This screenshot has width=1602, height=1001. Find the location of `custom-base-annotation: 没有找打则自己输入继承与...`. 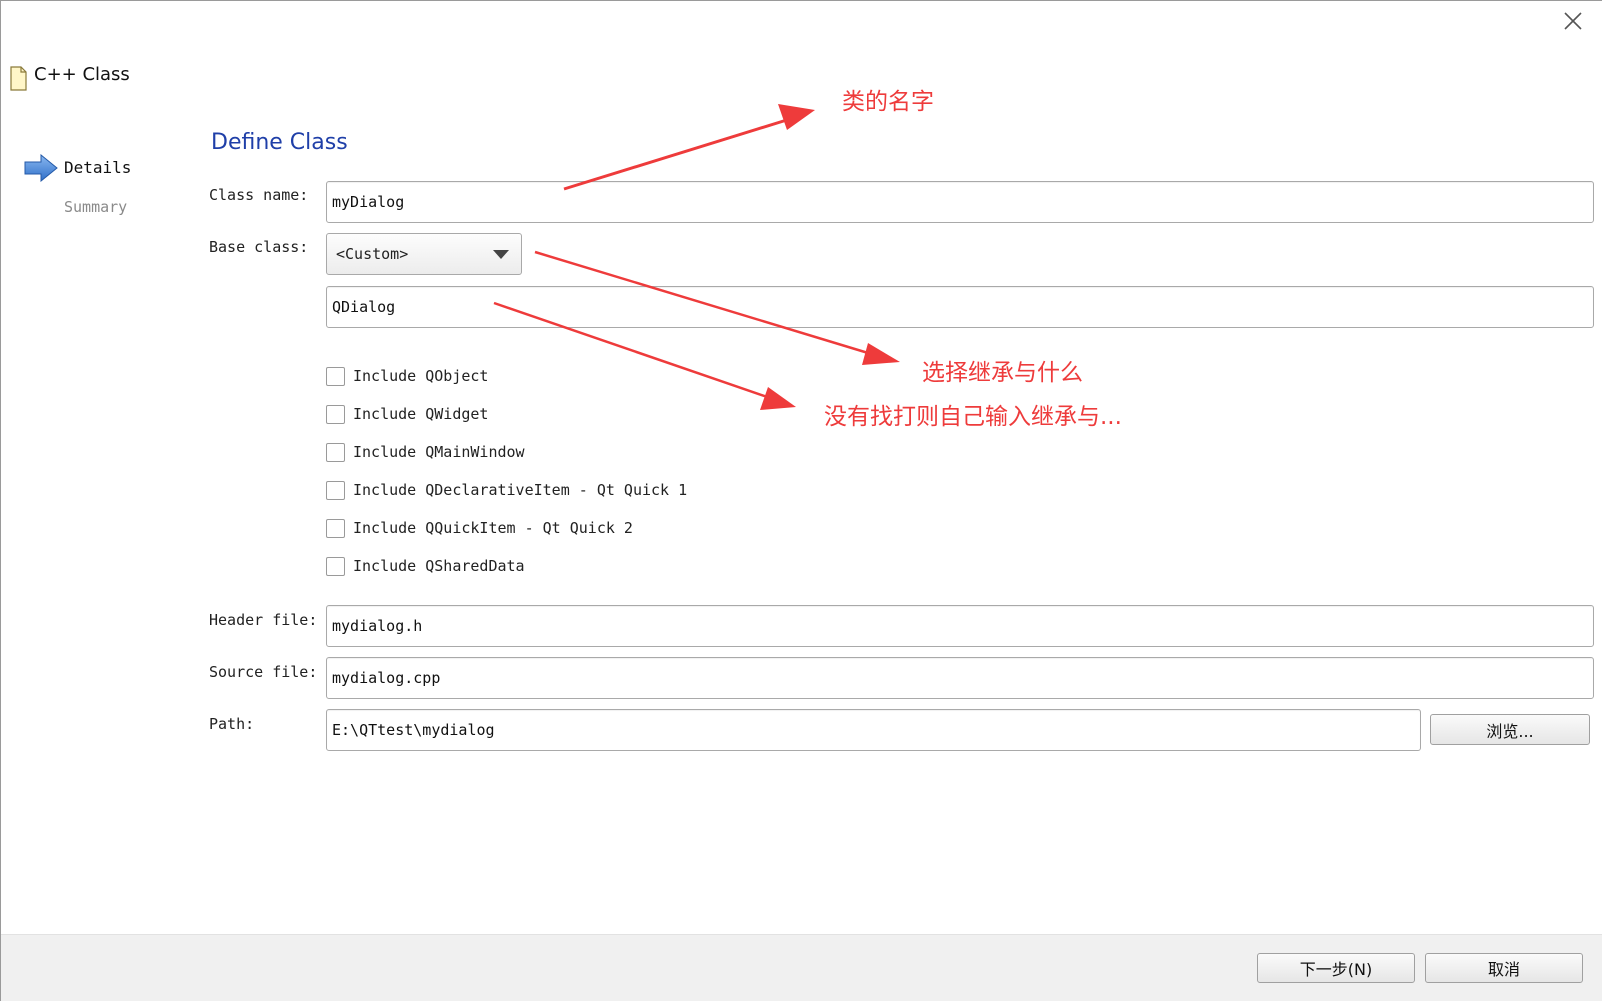

custom-base-annotation: 没有找打则自己输入继承与... is located at coordinates (973, 417).